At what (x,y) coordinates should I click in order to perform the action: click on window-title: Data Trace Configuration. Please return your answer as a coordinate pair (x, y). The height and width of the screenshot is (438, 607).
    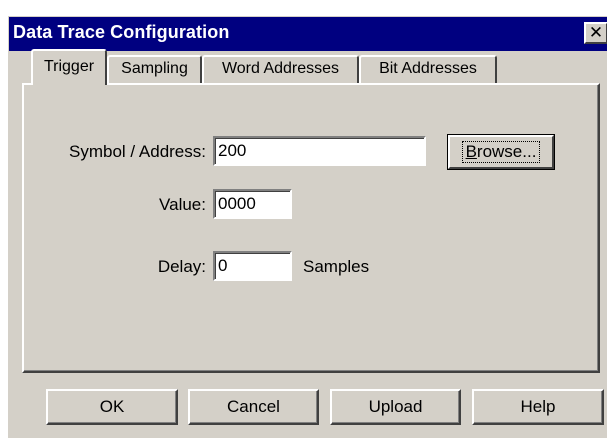
    Looking at the image, I should click on (121, 32).